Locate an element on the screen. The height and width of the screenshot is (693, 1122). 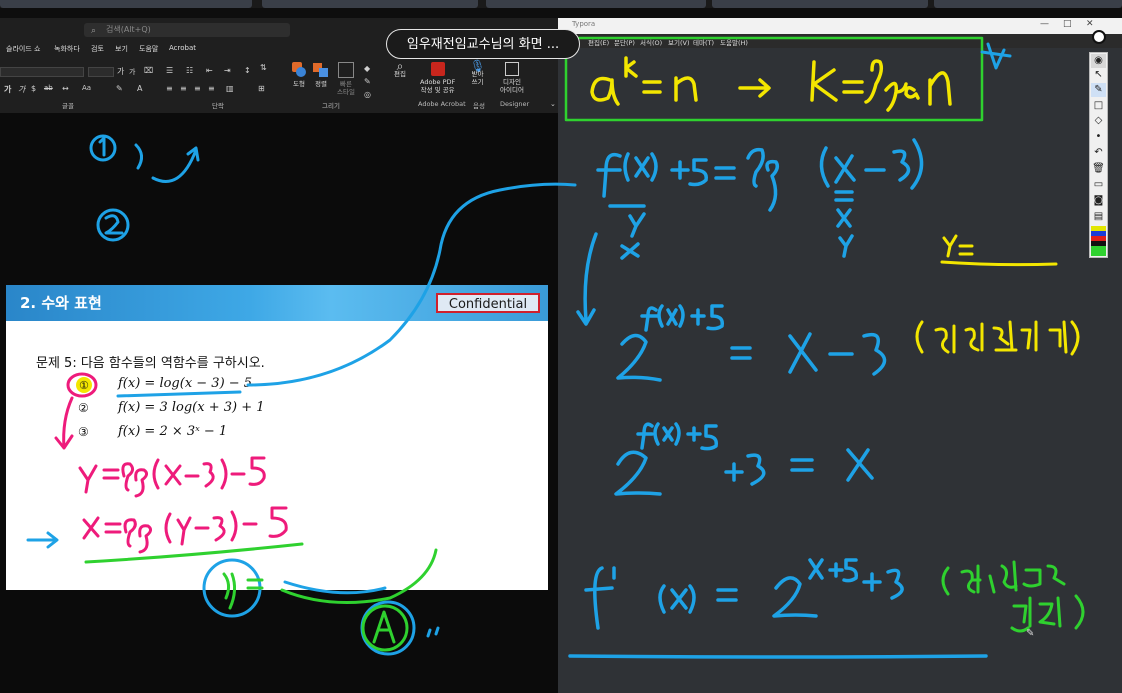
eraser-icon: ◇ is located at coordinates (1098, 121).